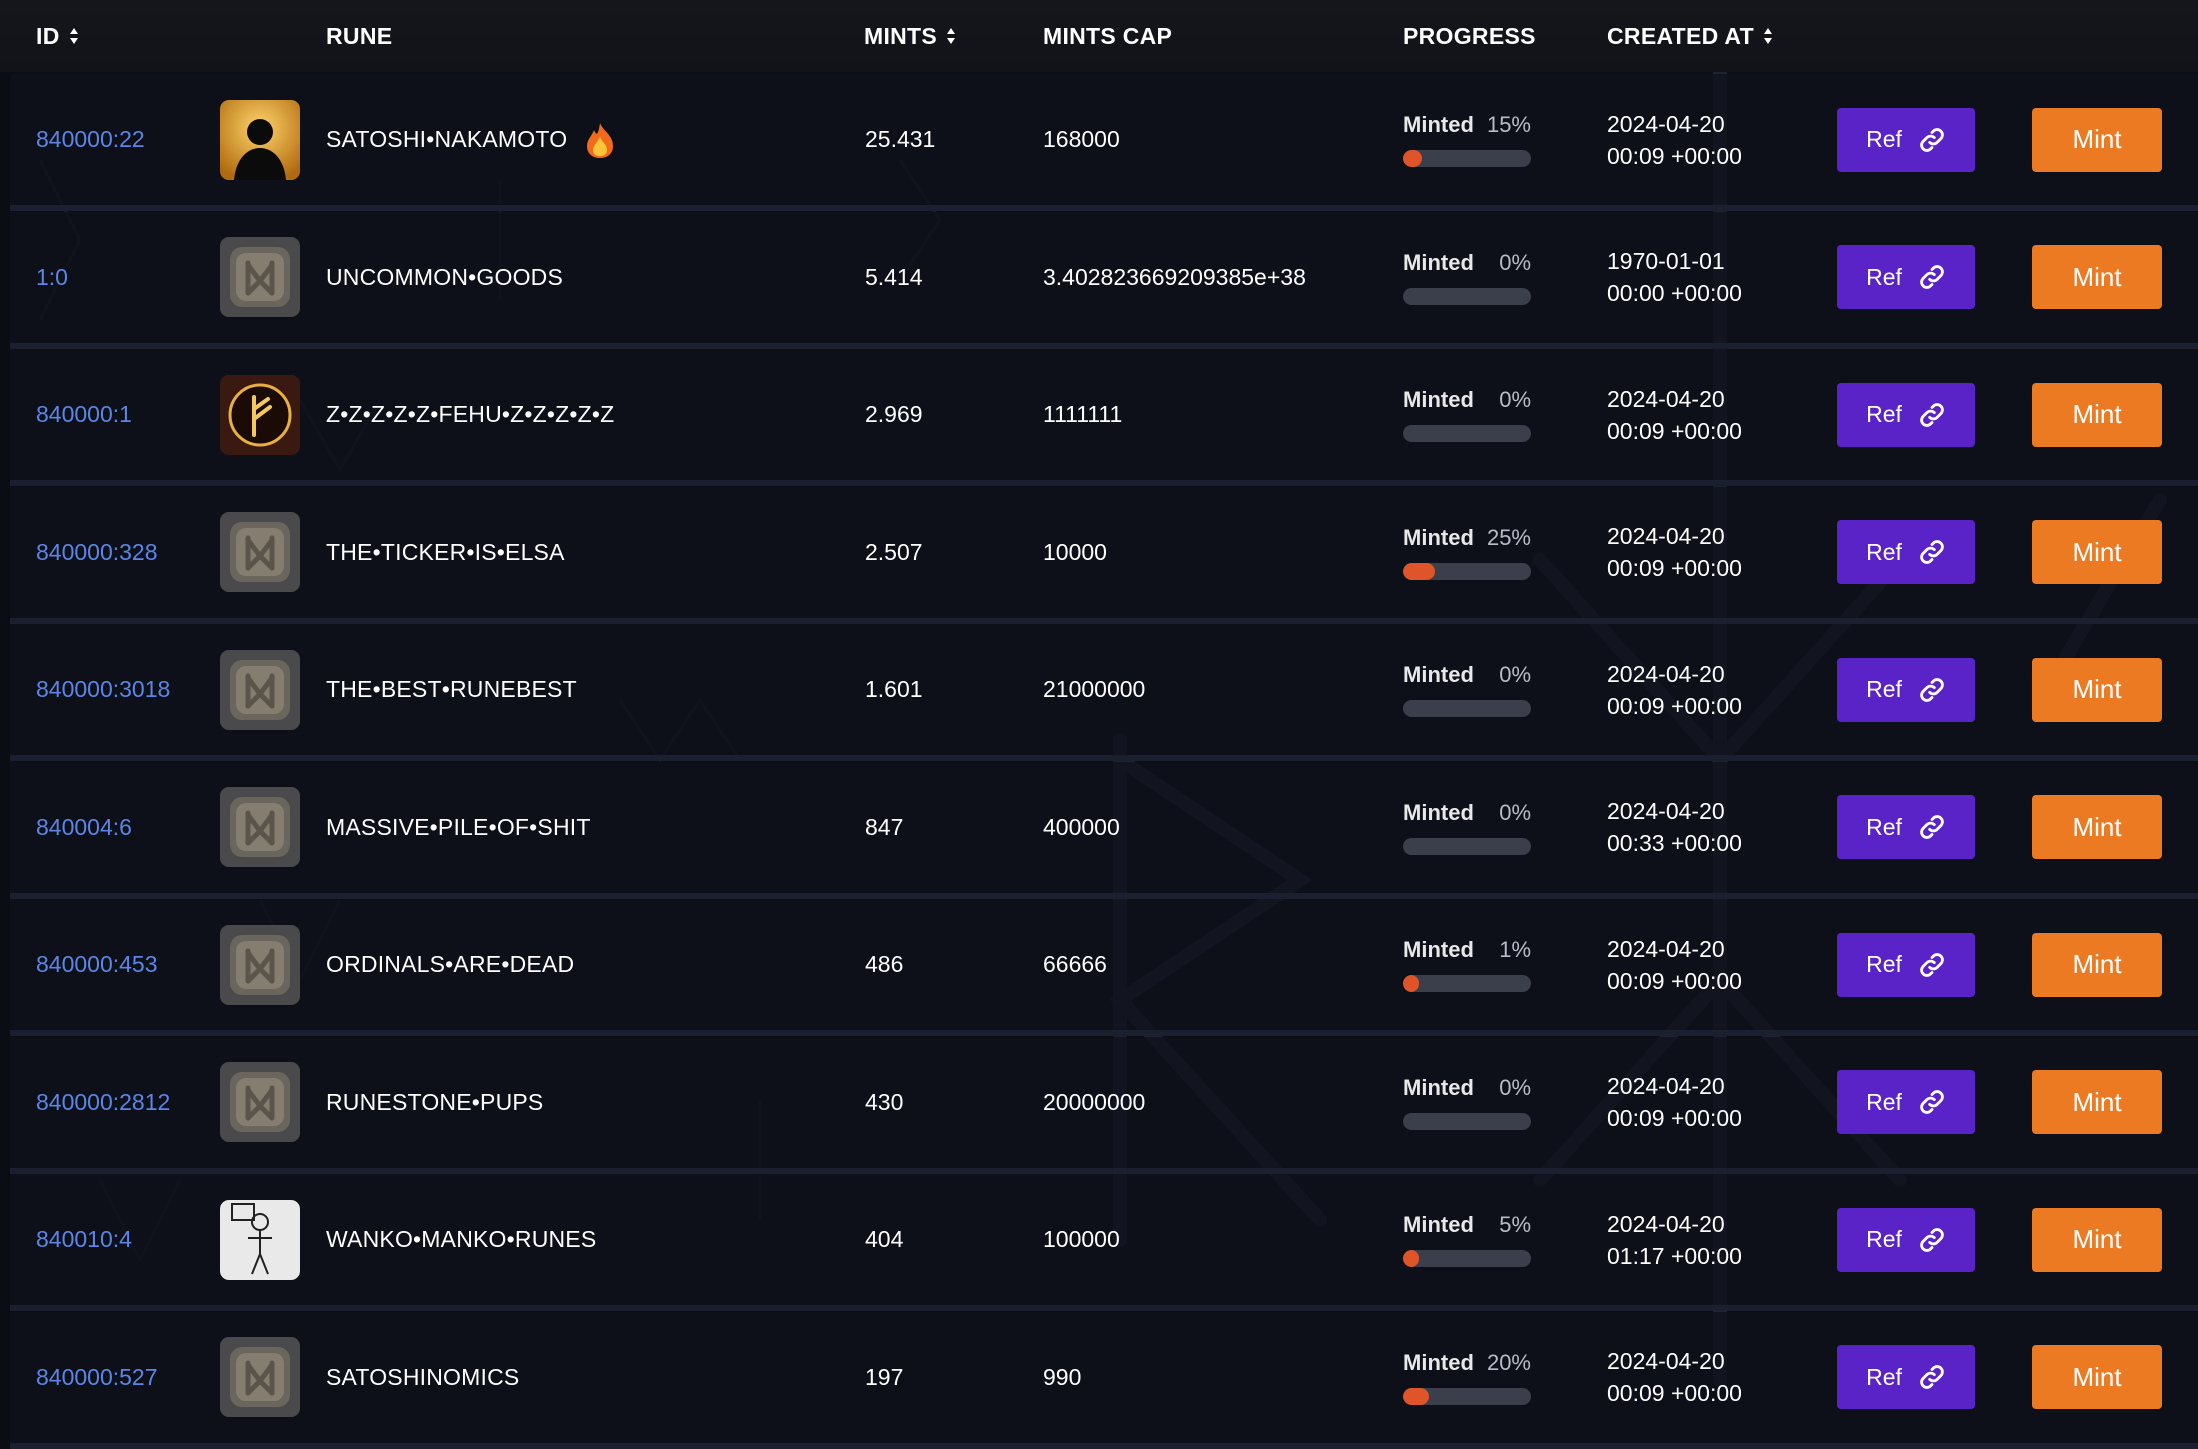  I want to click on header-rune-label: RUNE, so click(359, 35).